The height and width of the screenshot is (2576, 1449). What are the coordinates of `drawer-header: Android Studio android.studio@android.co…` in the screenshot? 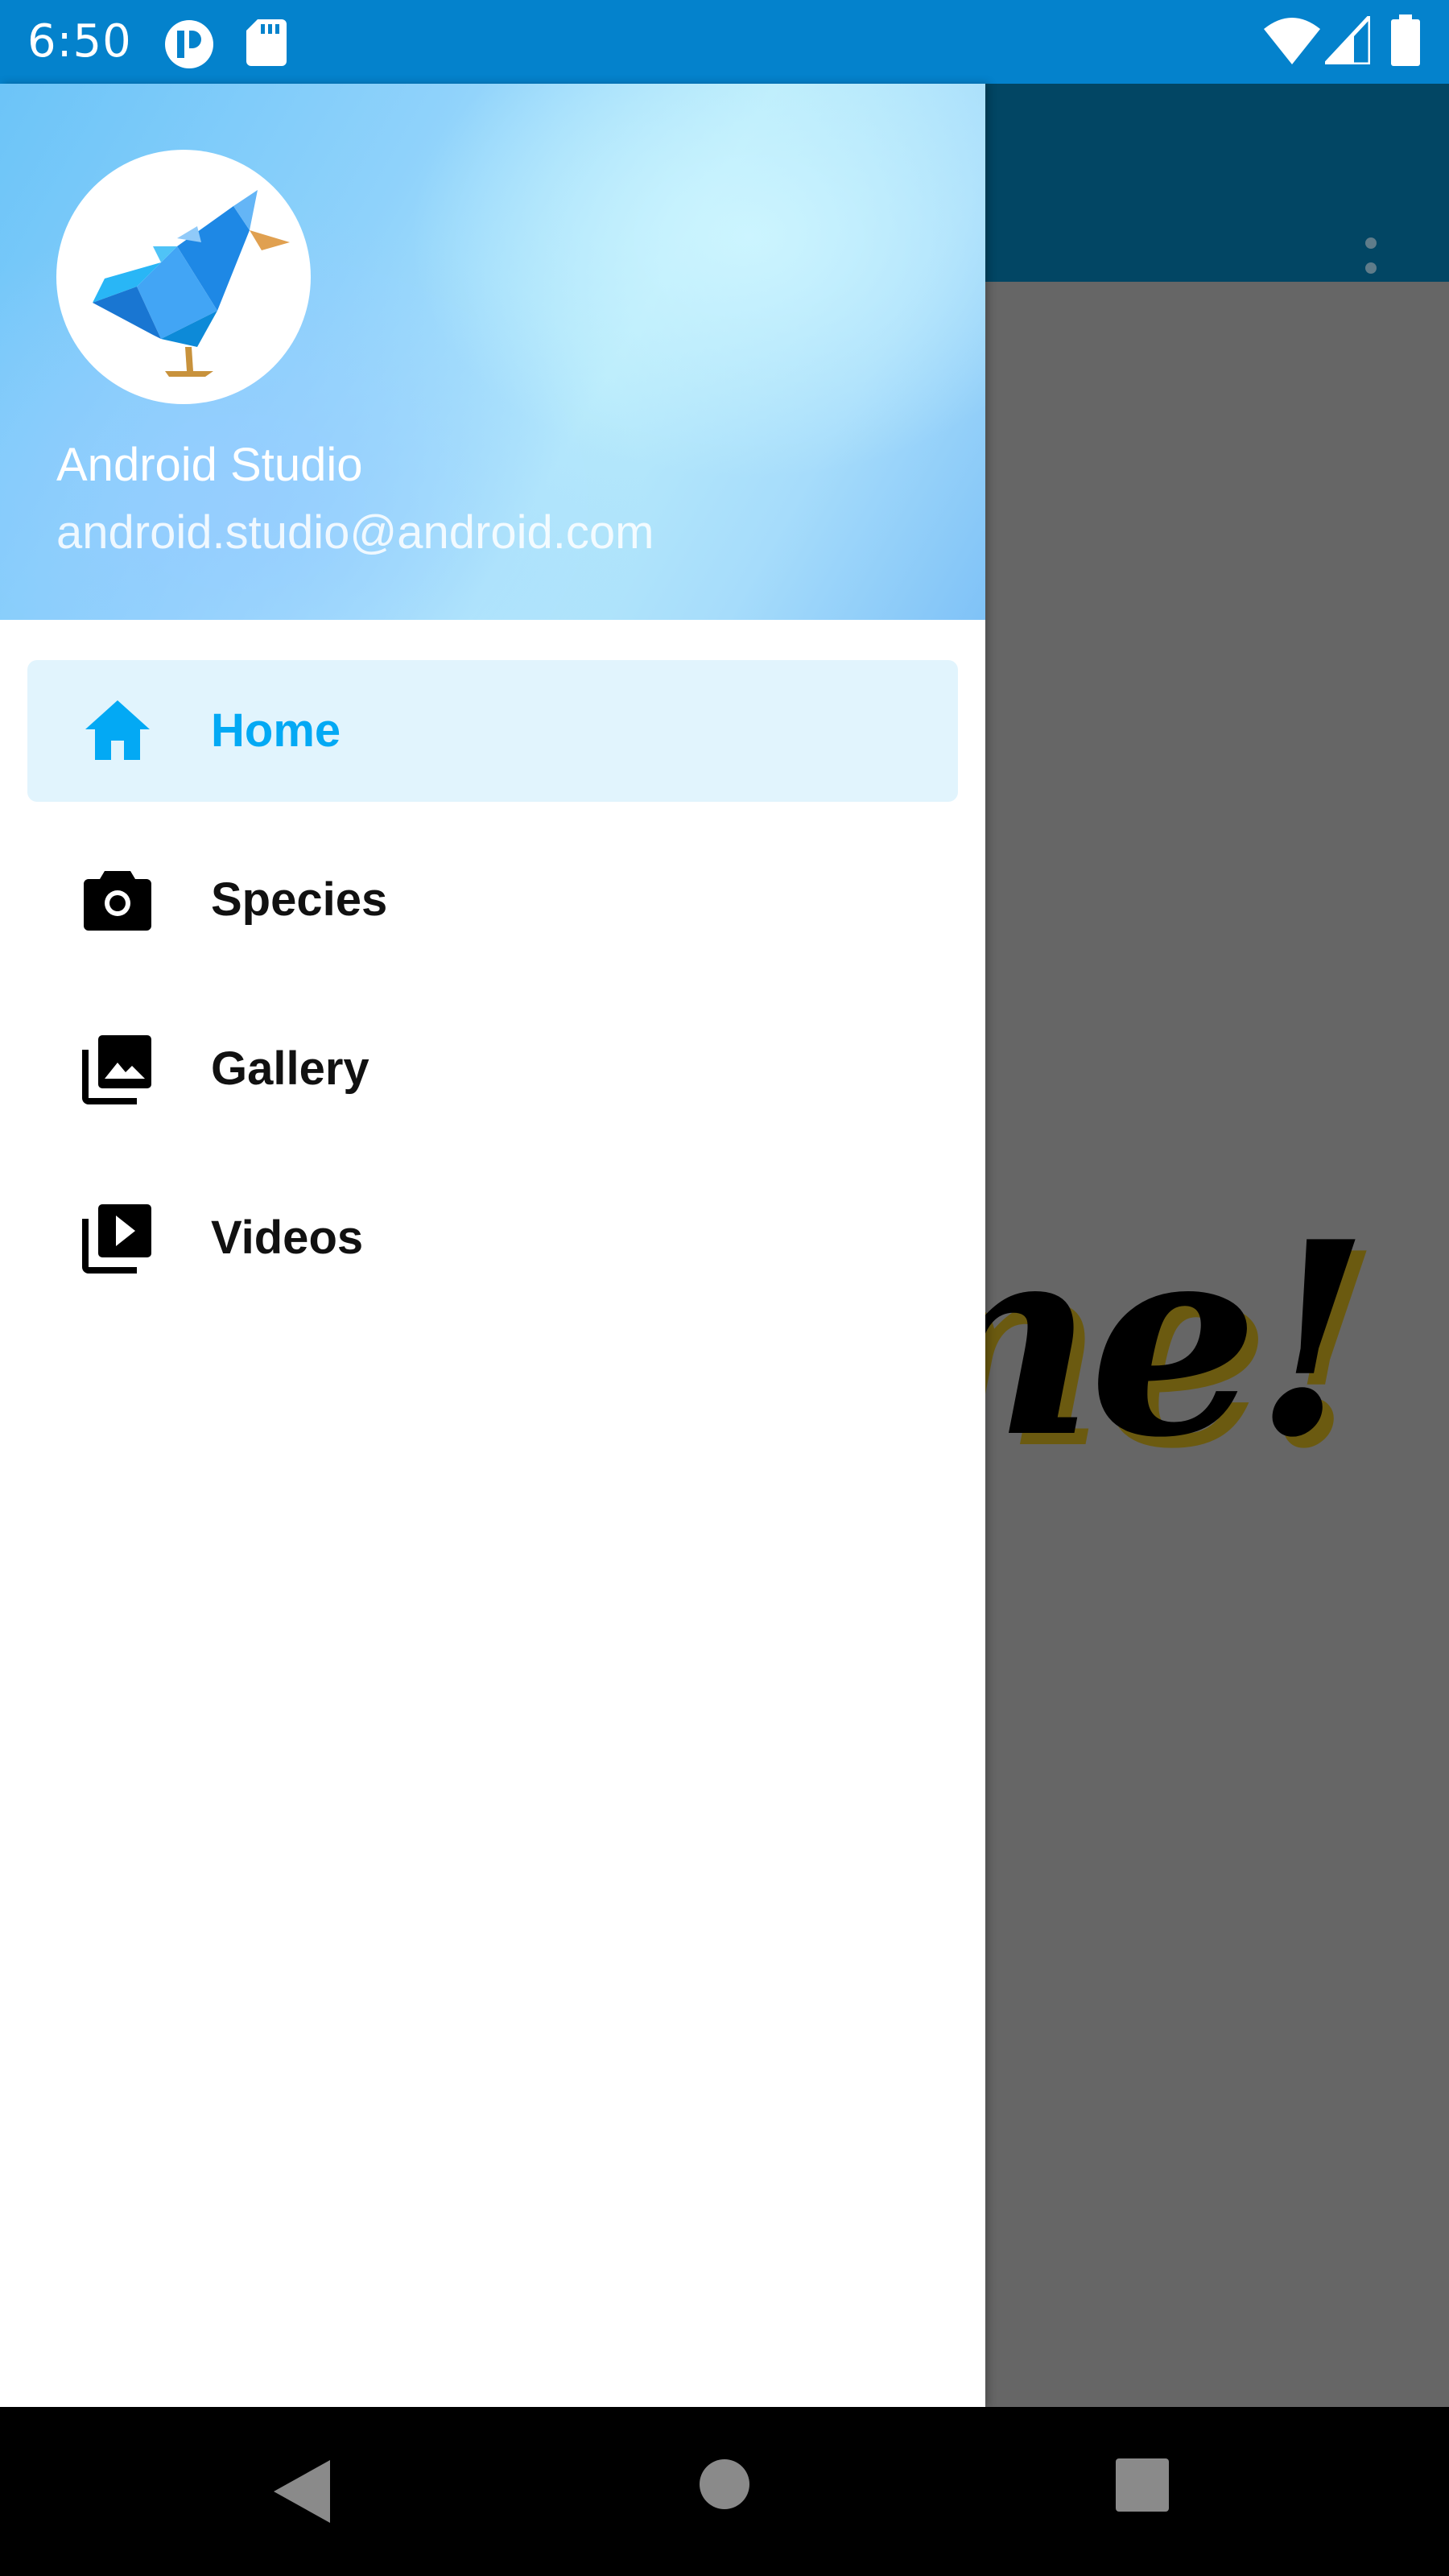 It's located at (492, 352).